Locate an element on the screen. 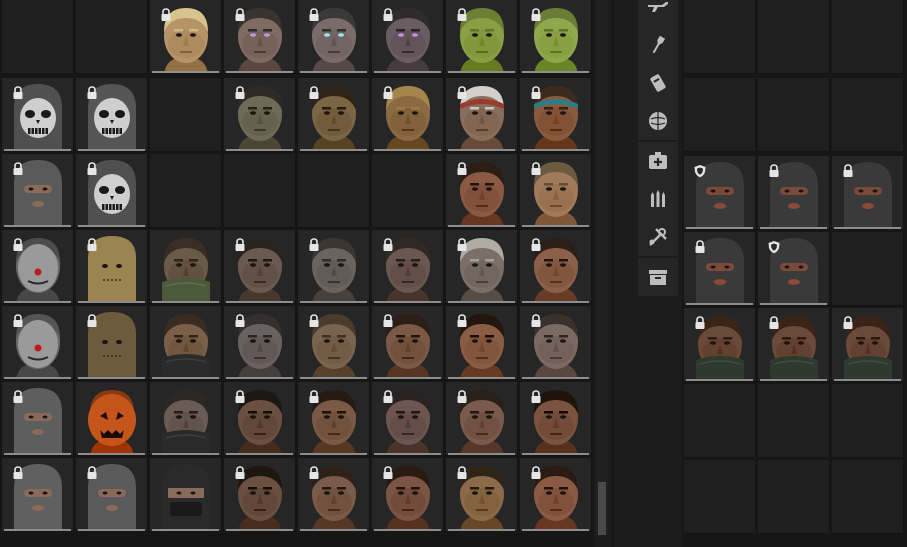 The height and width of the screenshot is (547, 907). category-tab-weapons is located at coordinates (658, 13).